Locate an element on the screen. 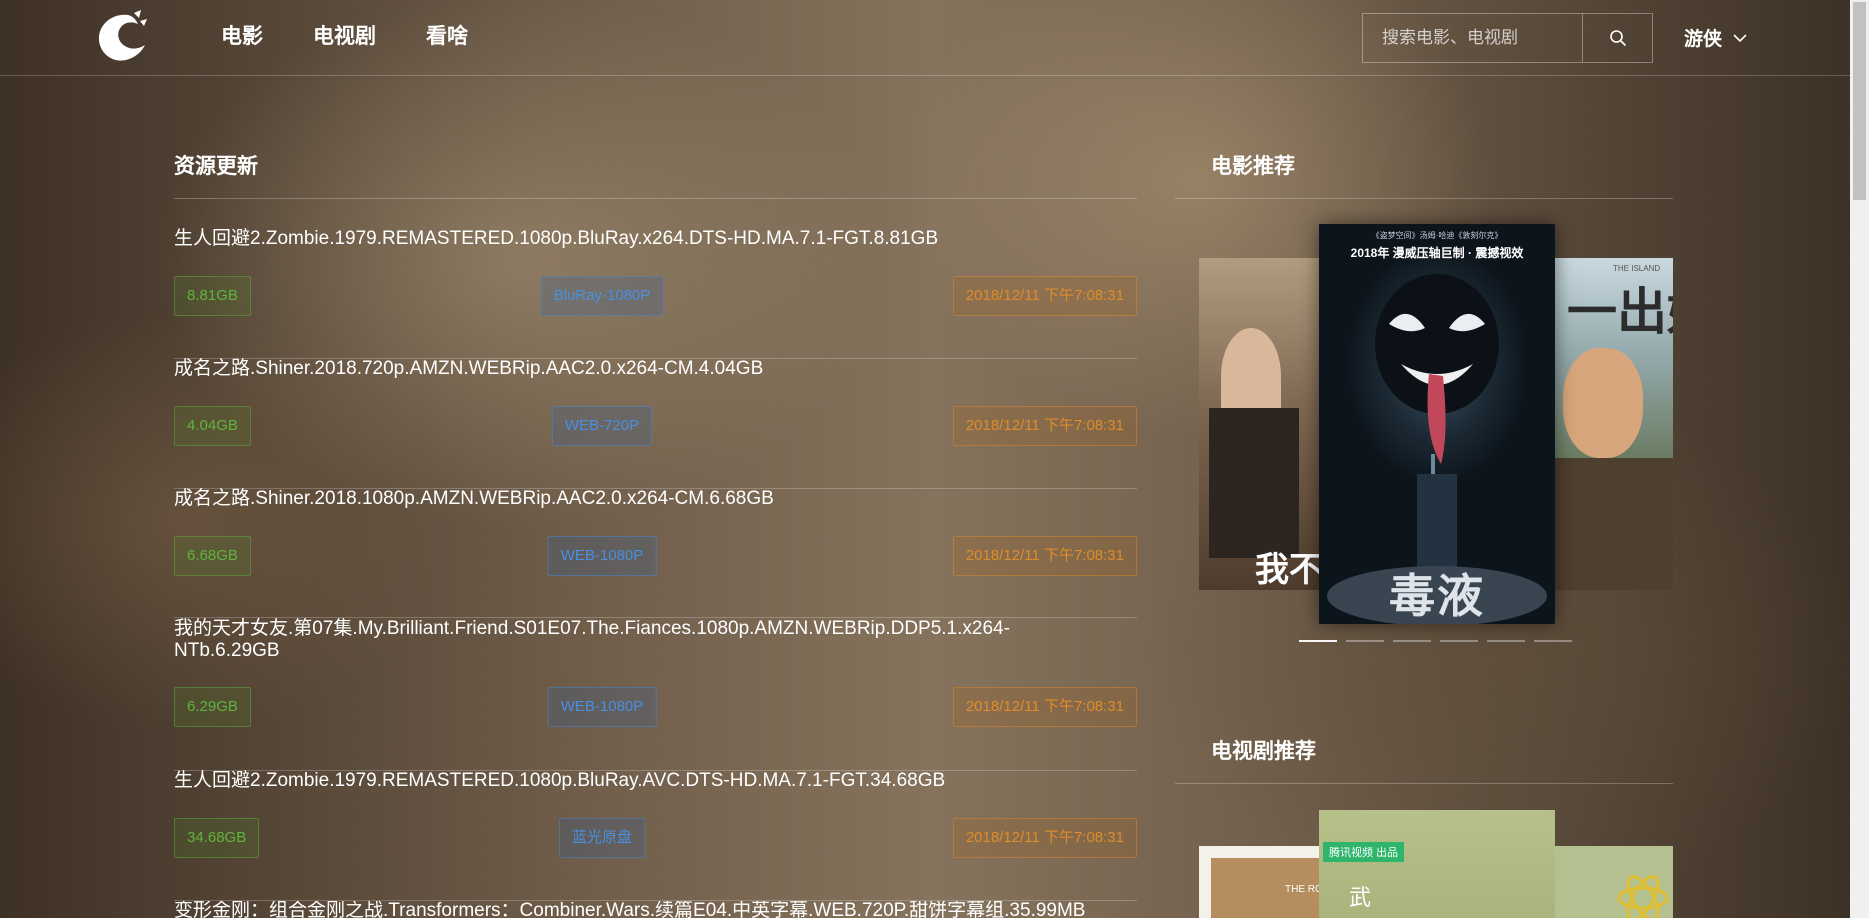 The height and width of the screenshot is (918, 1869). poster-title: 武 is located at coordinates (1360, 898).